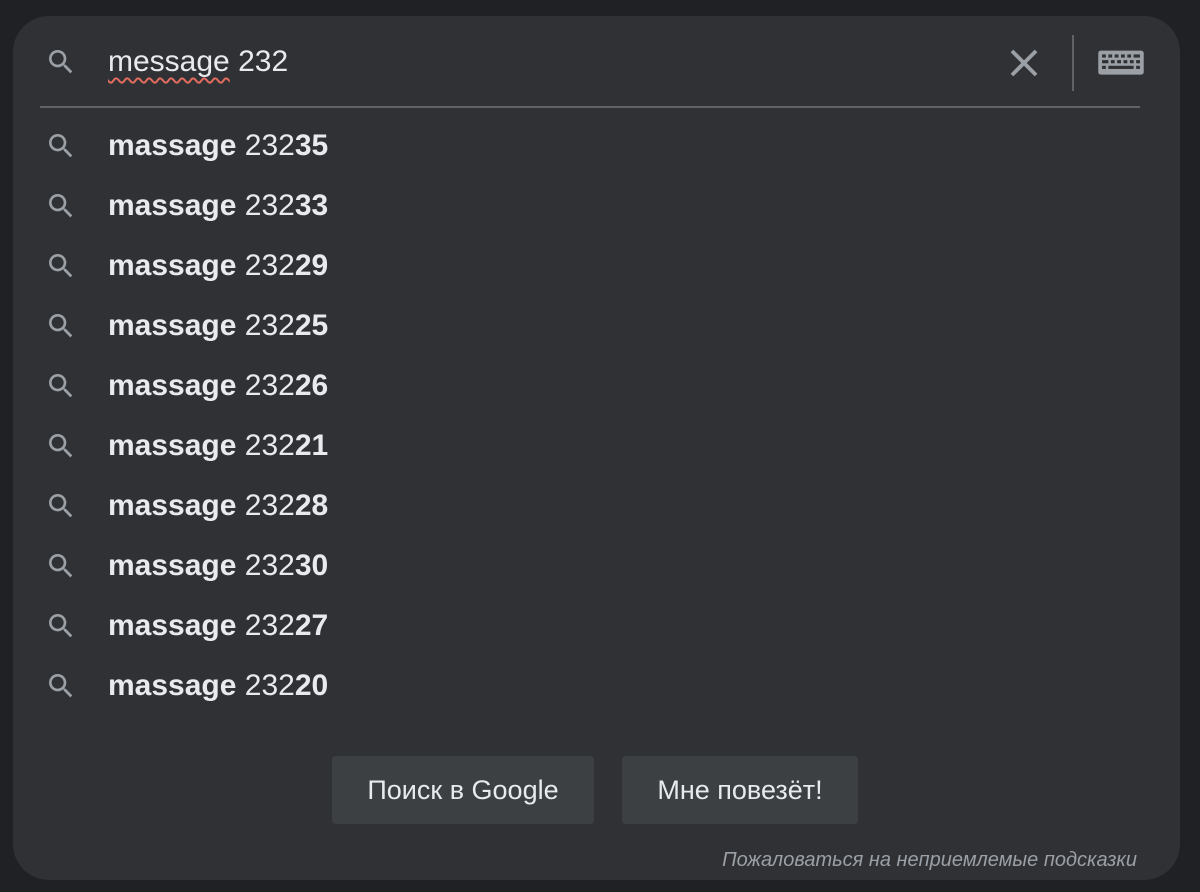  Describe the element at coordinates (311, 145) in the screenshot. I see `suggestion-completion: 35` at that location.